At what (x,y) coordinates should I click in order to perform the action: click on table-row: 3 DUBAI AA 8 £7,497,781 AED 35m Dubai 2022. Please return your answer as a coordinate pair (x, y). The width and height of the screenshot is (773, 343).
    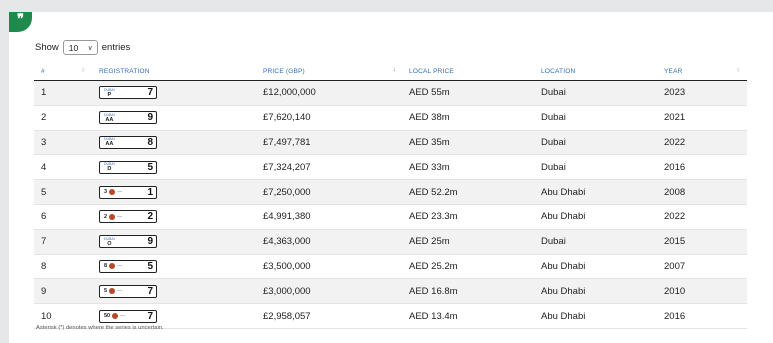
    Looking at the image, I should click on (390, 143).